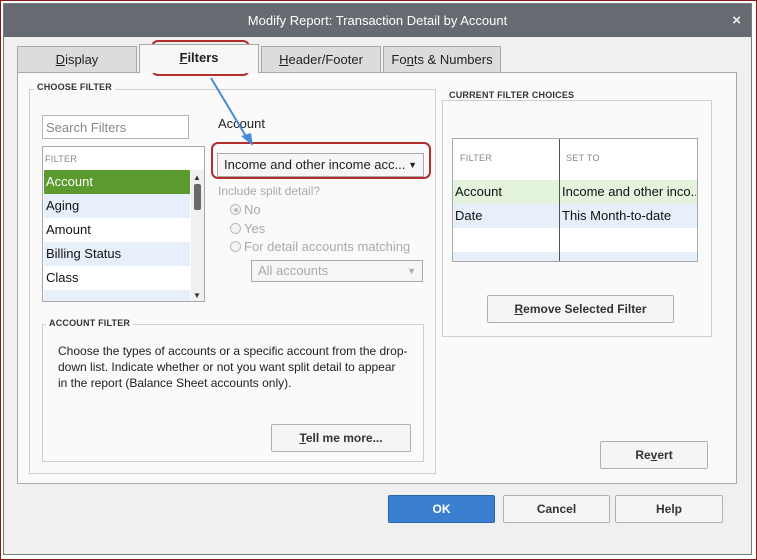 This screenshot has width=757, height=560. I want to click on filter-item-partial, so click(117, 295).